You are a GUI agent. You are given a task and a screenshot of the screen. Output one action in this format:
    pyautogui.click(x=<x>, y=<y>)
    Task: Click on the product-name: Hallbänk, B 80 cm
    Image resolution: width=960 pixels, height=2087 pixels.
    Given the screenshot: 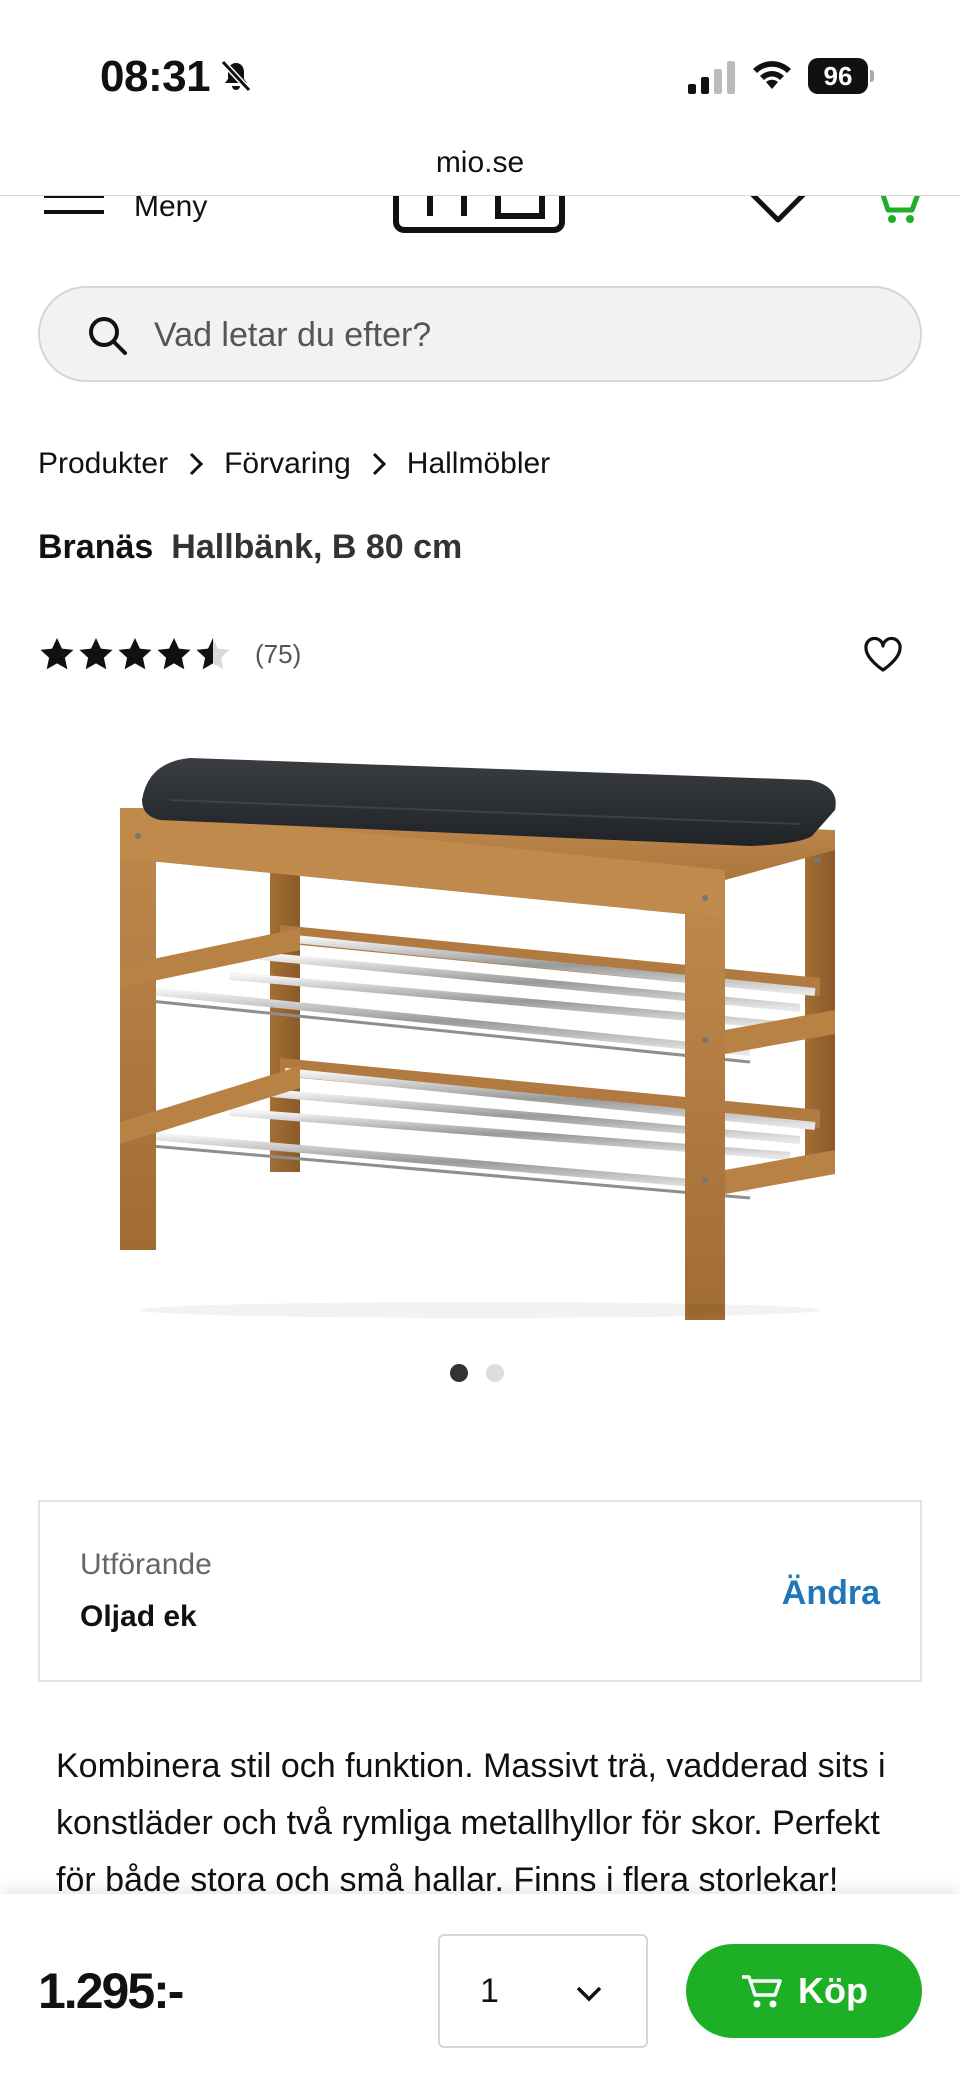 What is the action you would take?
    pyautogui.click(x=317, y=547)
    